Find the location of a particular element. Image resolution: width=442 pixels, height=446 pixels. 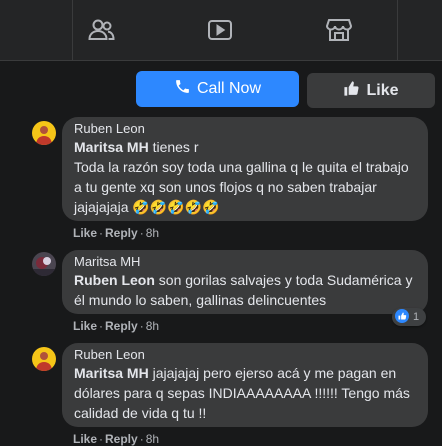

like-reaction-icon is located at coordinates (402, 317).